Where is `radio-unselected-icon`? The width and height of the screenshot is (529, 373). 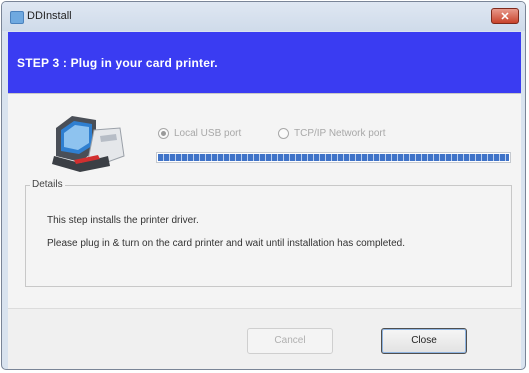
radio-unselected-icon is located at coordinates (283, 133).